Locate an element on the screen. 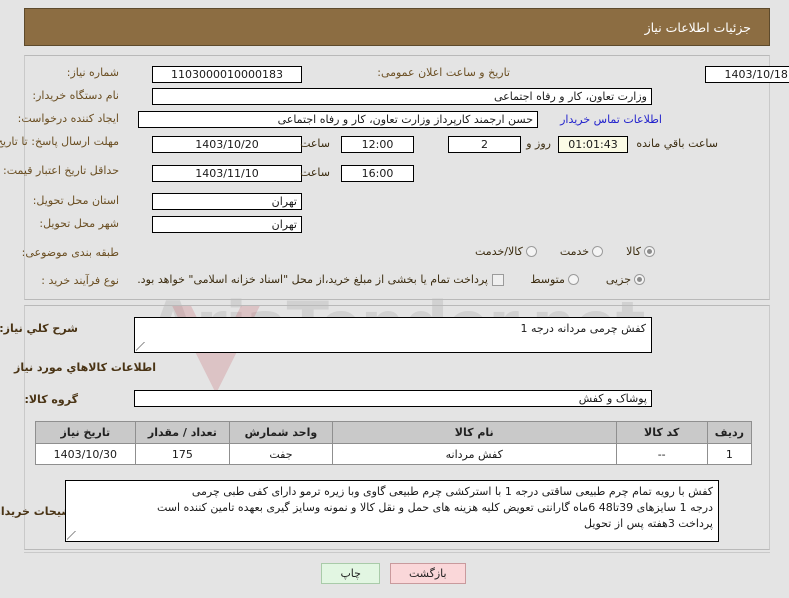 Image resolution: width=789 pixels, height=598 pixels. deadline-hour-value: 12:00 is located at coordinates (378, 144).